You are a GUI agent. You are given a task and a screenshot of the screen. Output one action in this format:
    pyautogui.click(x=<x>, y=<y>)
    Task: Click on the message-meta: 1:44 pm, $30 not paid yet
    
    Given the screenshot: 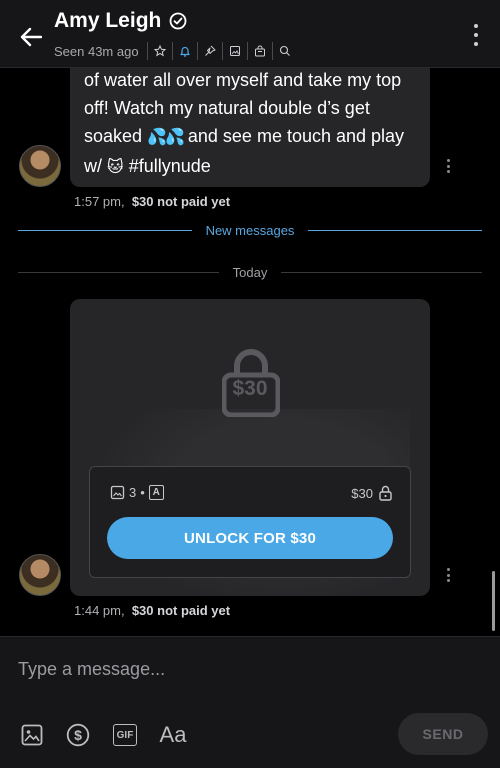 What is the action you would take?
    pyautogui.click(x=152, y=610)
    